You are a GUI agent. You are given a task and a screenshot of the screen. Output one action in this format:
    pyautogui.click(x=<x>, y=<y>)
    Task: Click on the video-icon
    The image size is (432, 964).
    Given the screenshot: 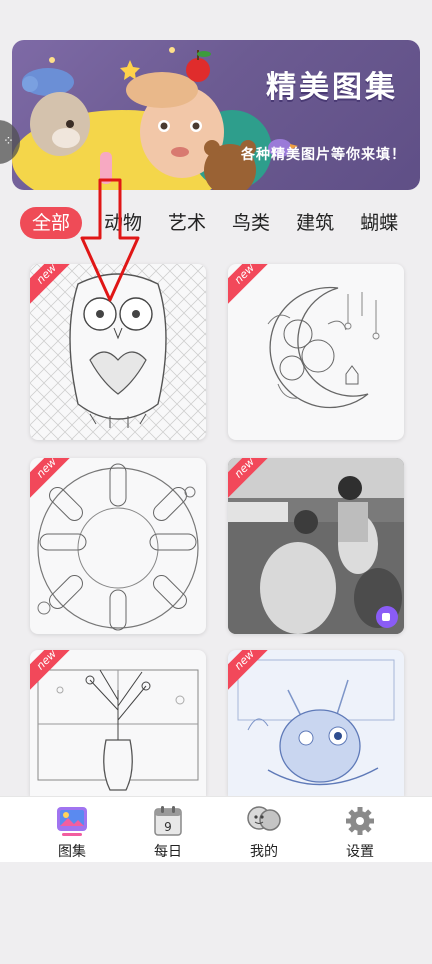 What is the action you would take?
    pyautogui.click(x=387, y=617)
    